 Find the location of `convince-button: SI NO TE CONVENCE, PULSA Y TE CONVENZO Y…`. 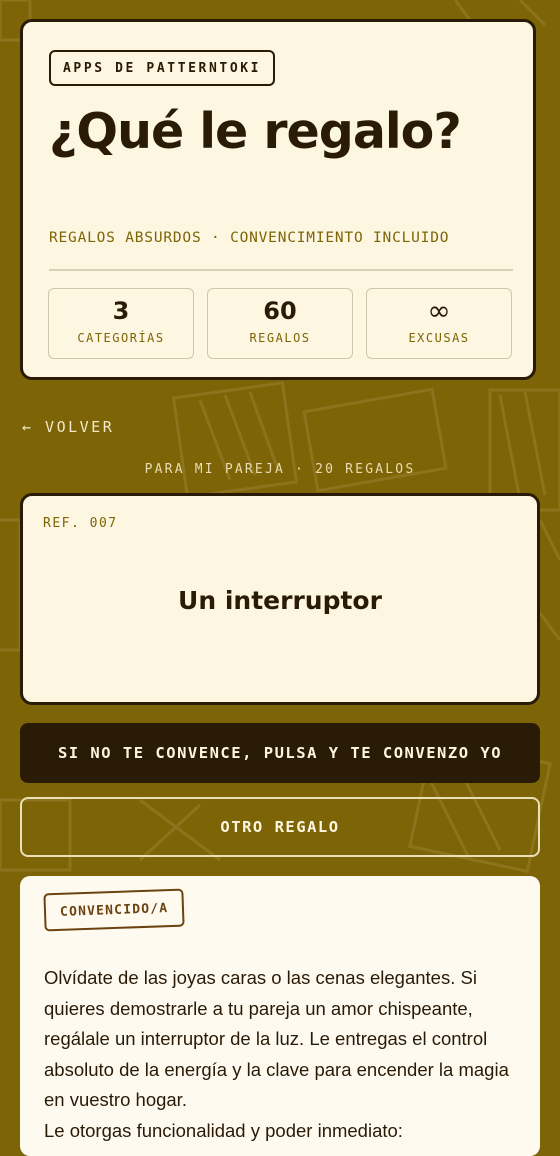

convince-button: SI NO TE CONVENCE, PULSA Y TE CONVENZO Y… is located at coordinates (280, 753).